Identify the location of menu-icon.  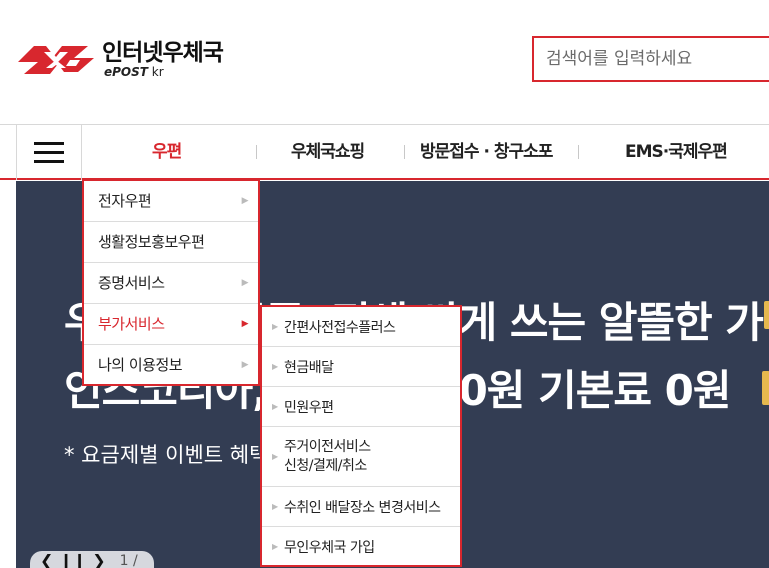
(49, 152).